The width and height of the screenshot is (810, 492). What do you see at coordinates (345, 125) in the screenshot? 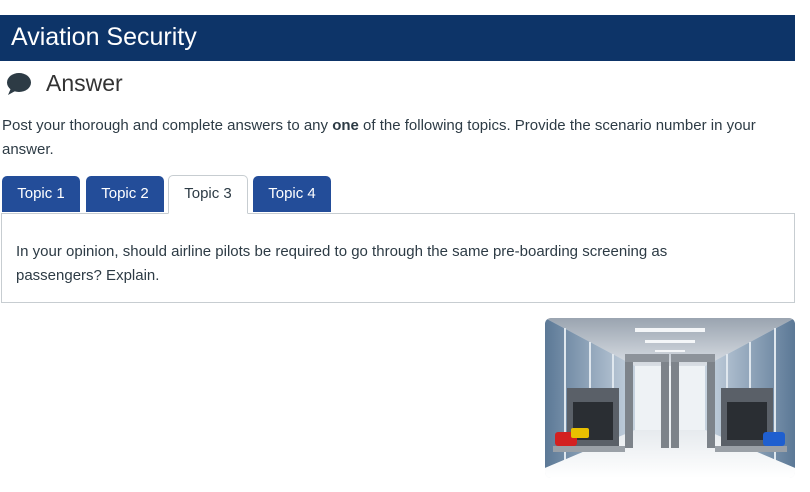
I see `instructions-emphasis: one` at bounding box center [345, 125].